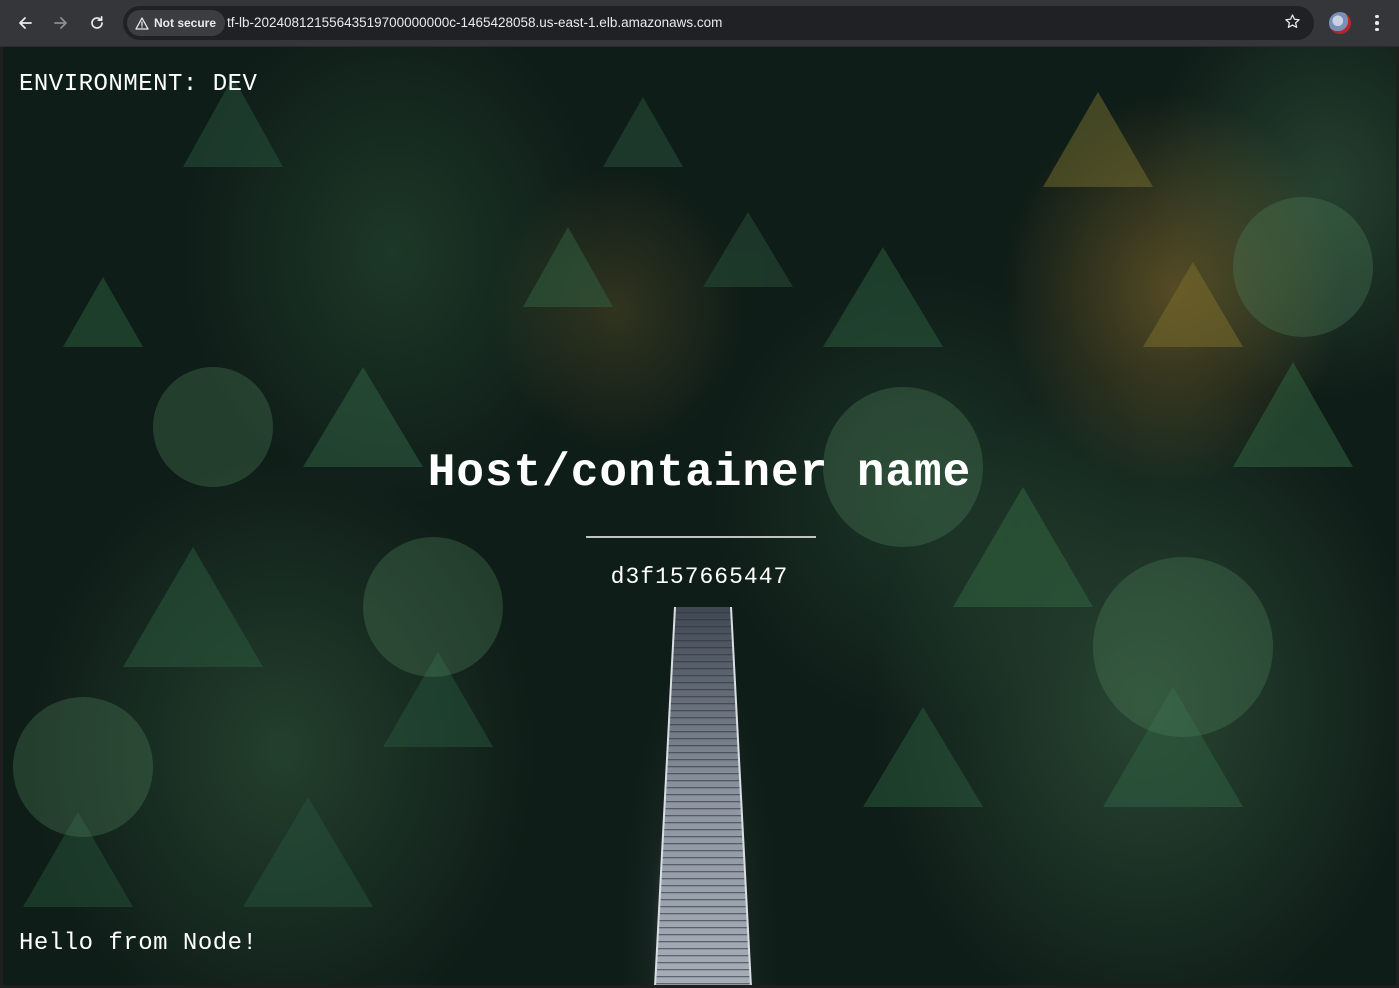  I want to click on back-button, so click(25, 23).